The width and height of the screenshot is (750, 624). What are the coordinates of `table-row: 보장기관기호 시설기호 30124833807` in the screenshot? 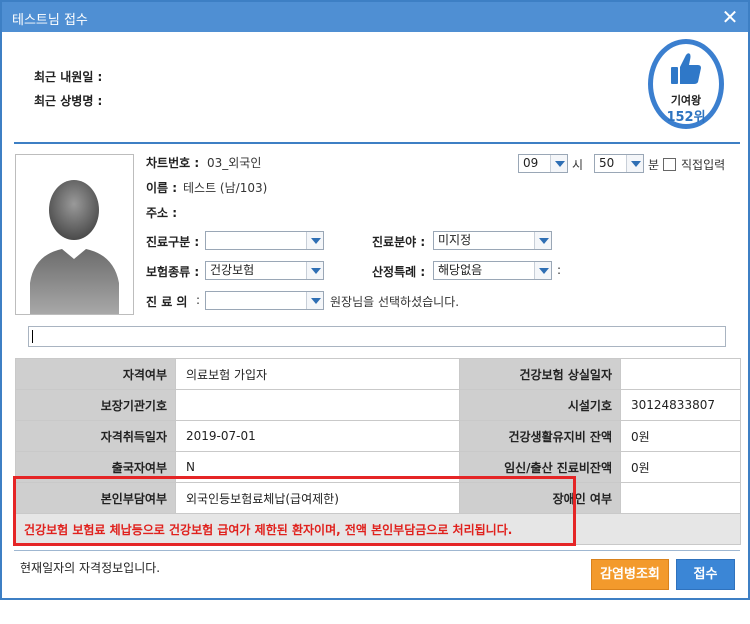 It's located at (378, 405).